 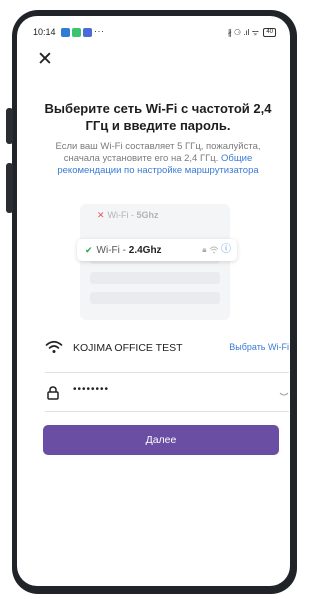 What do you see at coordinates (101, 215) in the screenshot?
I see `cross-icon: ✕` at bounding box center [101, 215].